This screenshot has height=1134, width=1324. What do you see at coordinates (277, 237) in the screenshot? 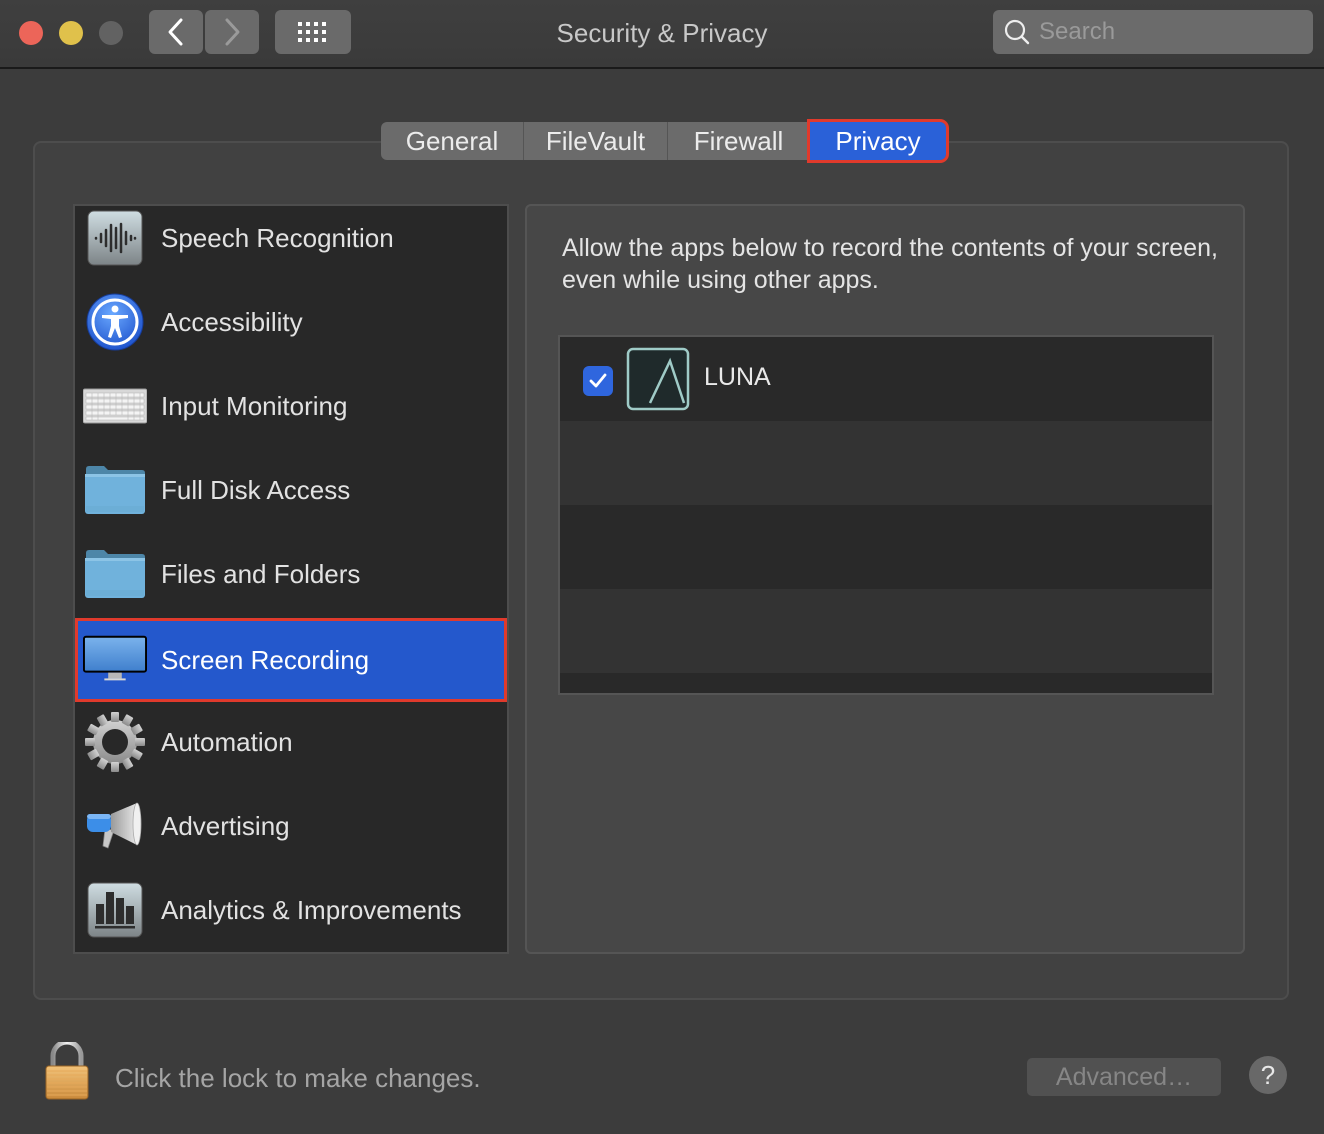
I see `sidebar-item-label: Speech Recognition` at bounding box center [277, 237].